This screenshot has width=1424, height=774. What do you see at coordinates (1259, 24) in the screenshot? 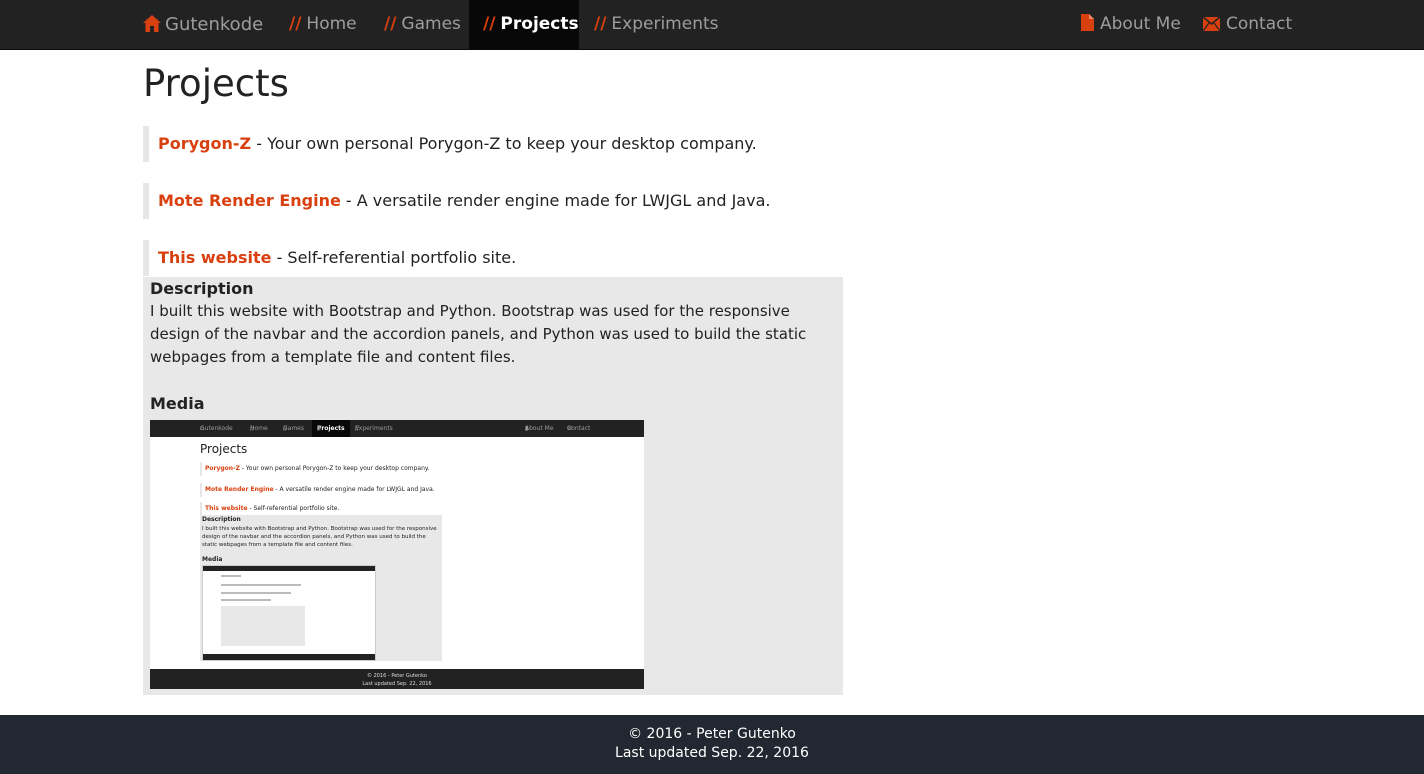
I see `nav-item-label: Contact` at bounding box center [1259, 24].